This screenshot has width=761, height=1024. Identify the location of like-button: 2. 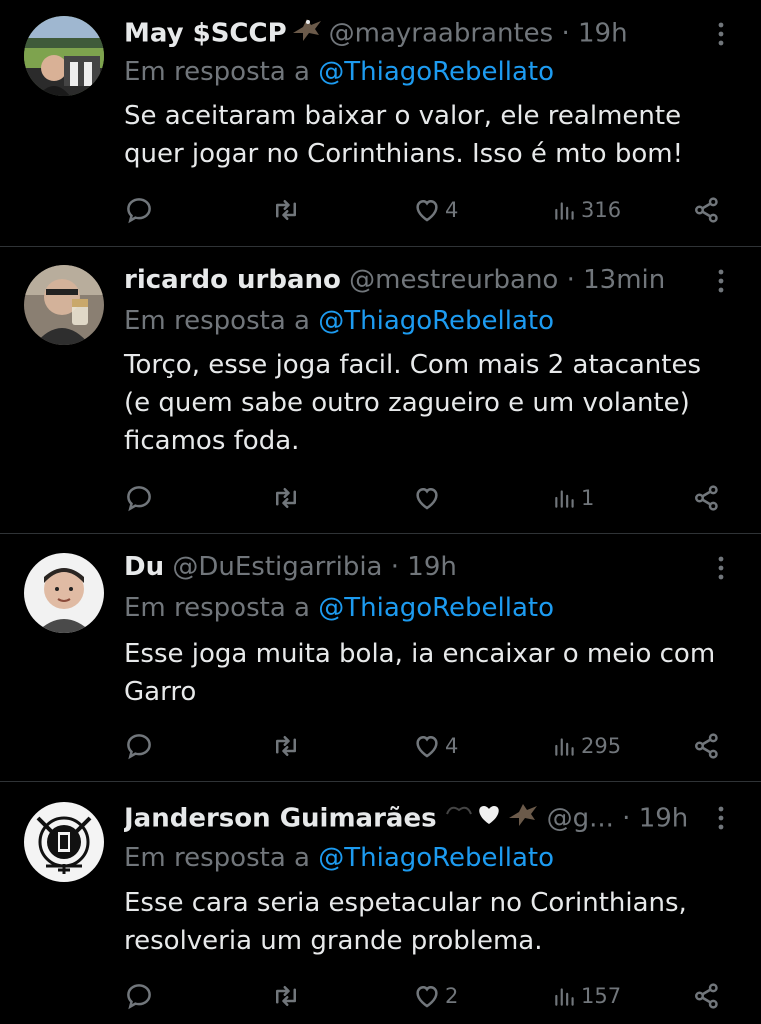
(435, 996).